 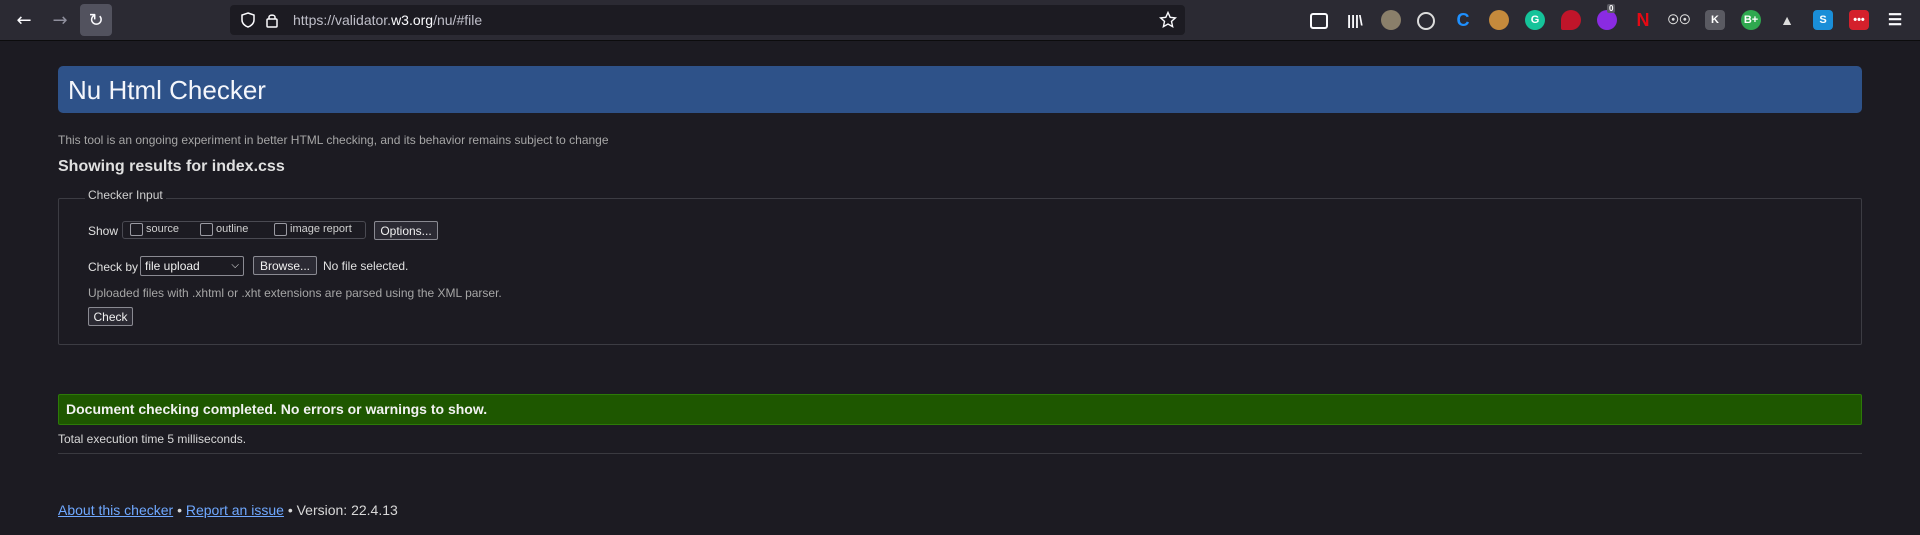 I want to click on url-text: https://validator.w3.org/nu/#file, so click(x=387, y=20).